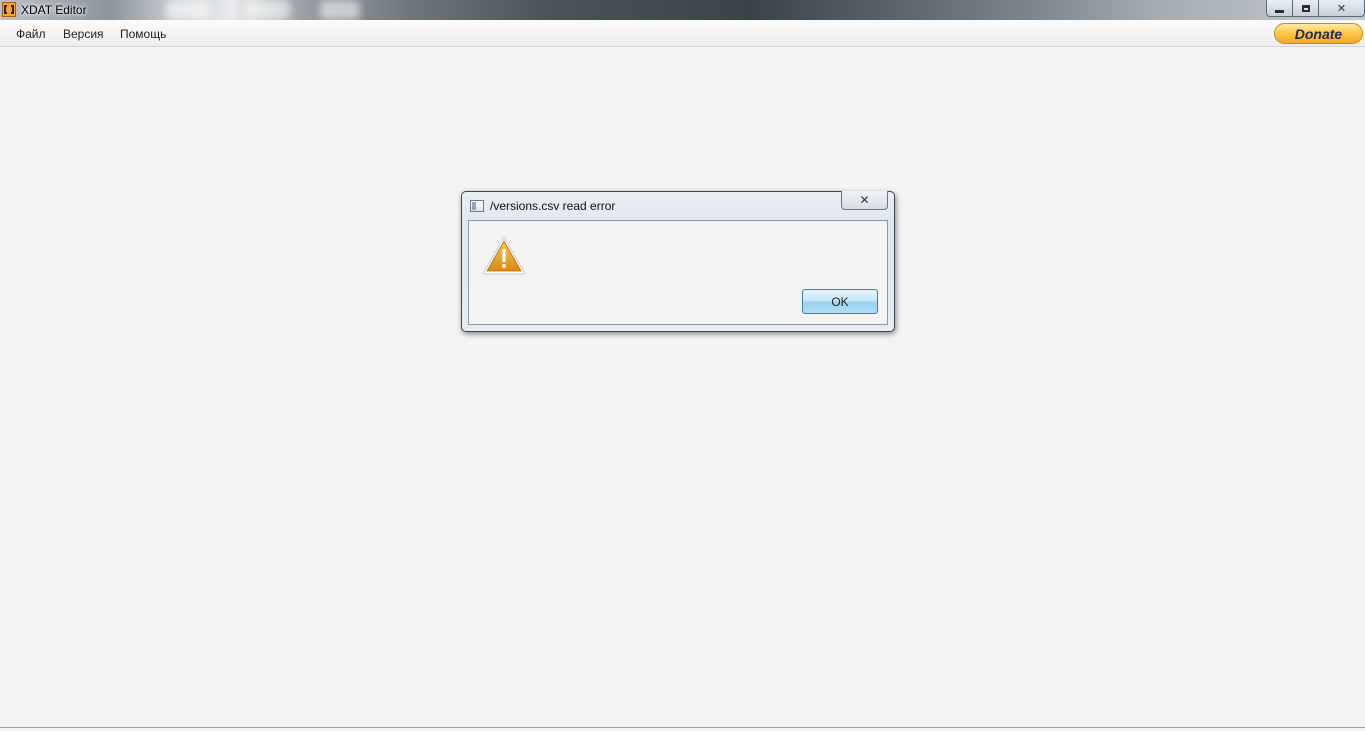 This screenshot has height=731, width=1365. I want to click on restore-button, so click(1306, 8).